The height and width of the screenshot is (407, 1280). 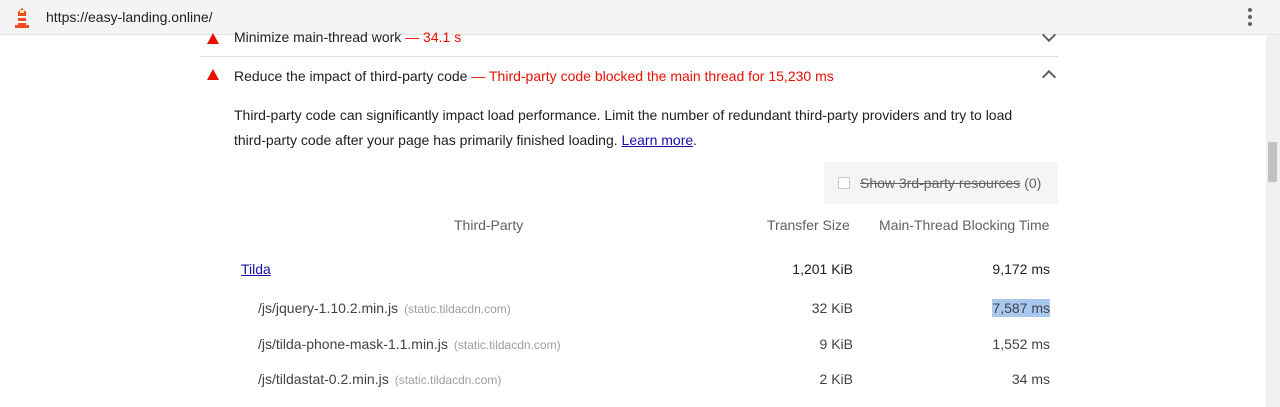 What do you see at coordinates (433, 37) in the screenshot?
I see `audit-display-value: — 34.1 s` at bounding box center [433, 37].